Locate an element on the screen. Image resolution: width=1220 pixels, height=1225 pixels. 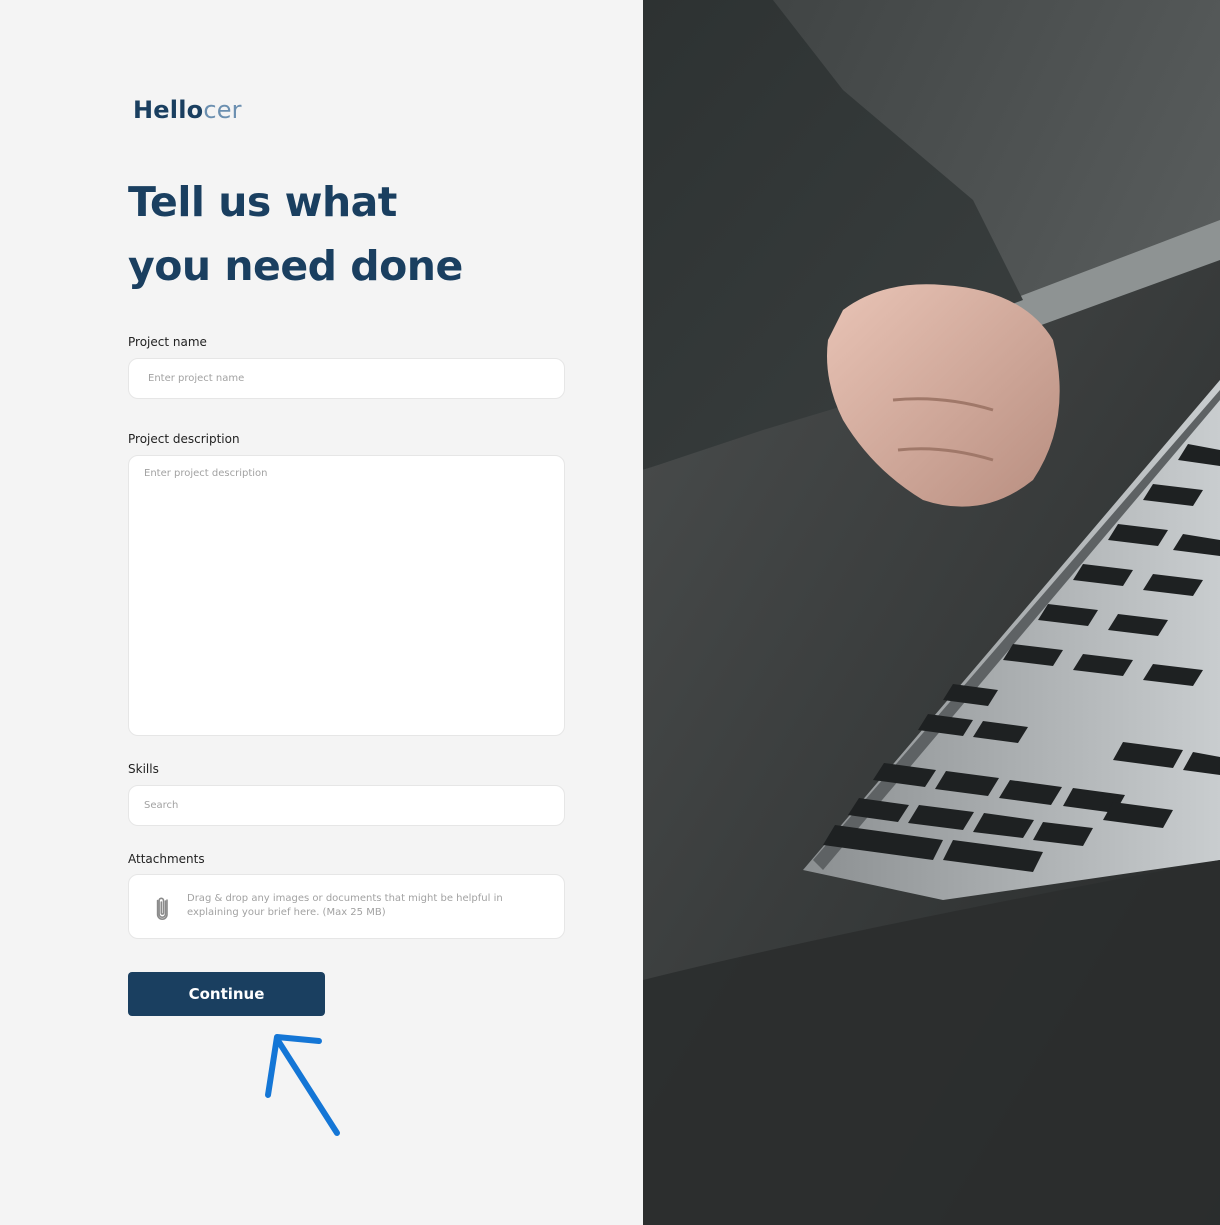
page-title: Tell us what you need done is located at coordinates (363, 234).